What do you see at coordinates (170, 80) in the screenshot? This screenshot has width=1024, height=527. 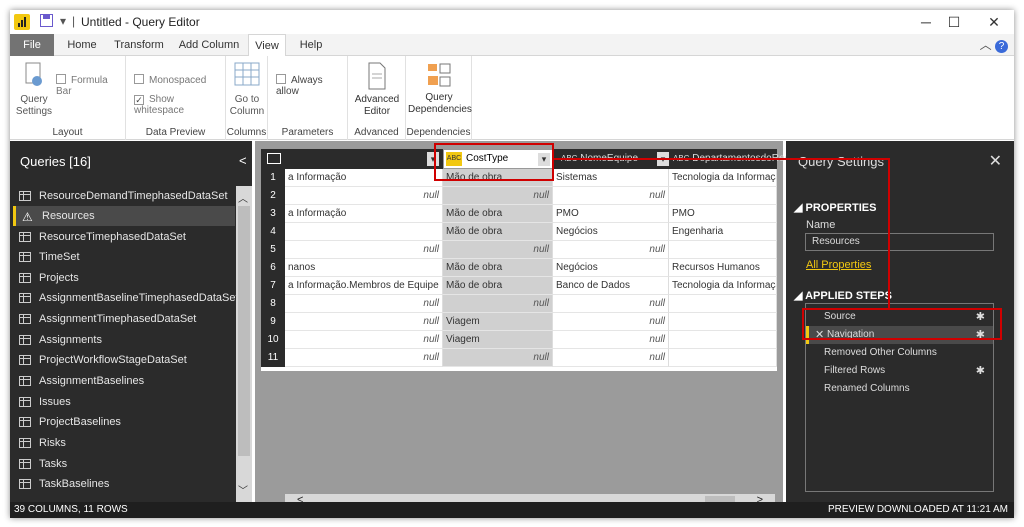 I see `monospaced-checkbox: Monospaced` at bounding box center [170, 80].